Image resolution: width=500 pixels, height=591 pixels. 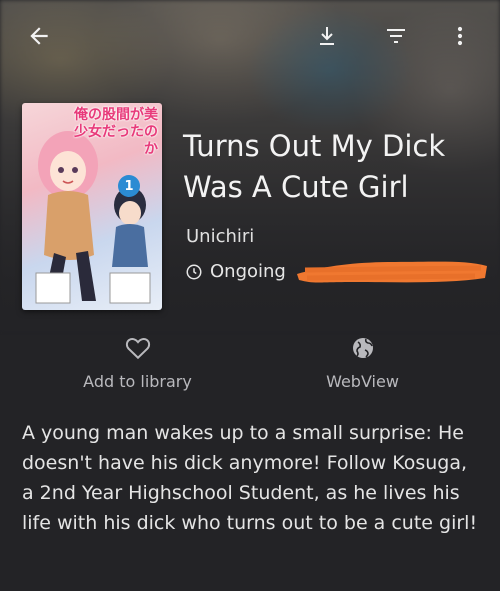 What do you see at coordinates (194, 271) in the screenshot?
I see `clock-icon` at bounding box center [194, 271].